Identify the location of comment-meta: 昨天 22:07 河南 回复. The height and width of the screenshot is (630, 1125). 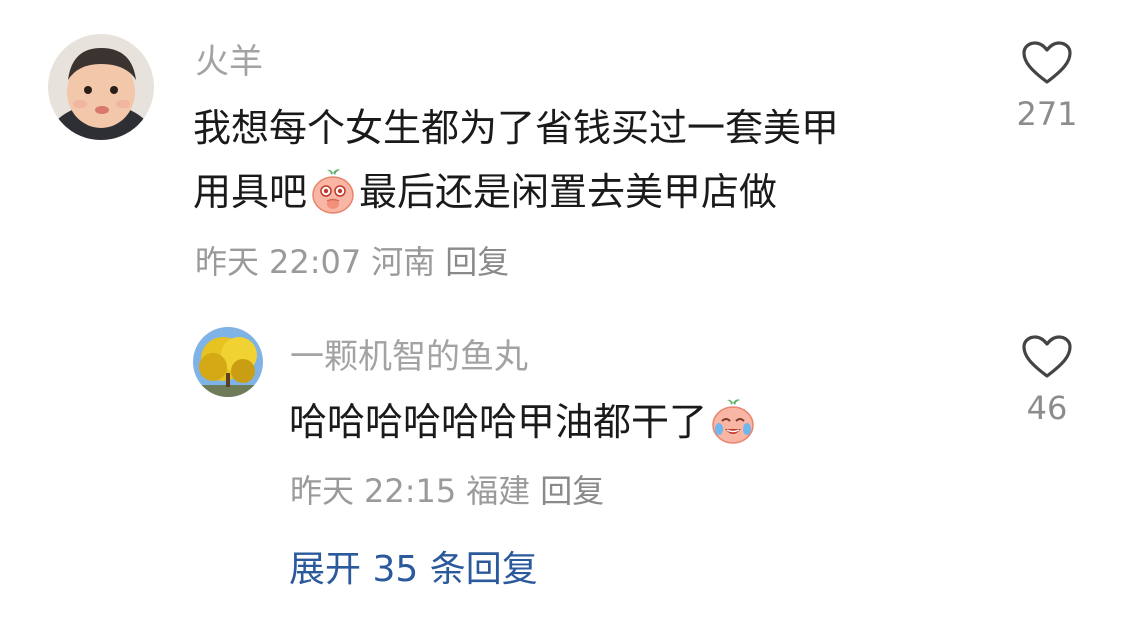
(357, 262).